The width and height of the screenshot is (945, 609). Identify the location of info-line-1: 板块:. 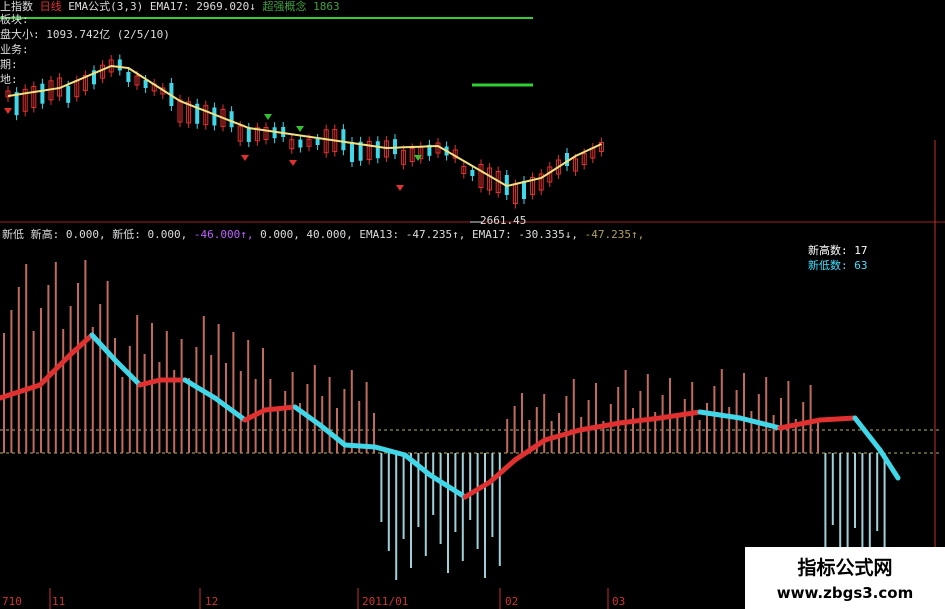
(14, 19).